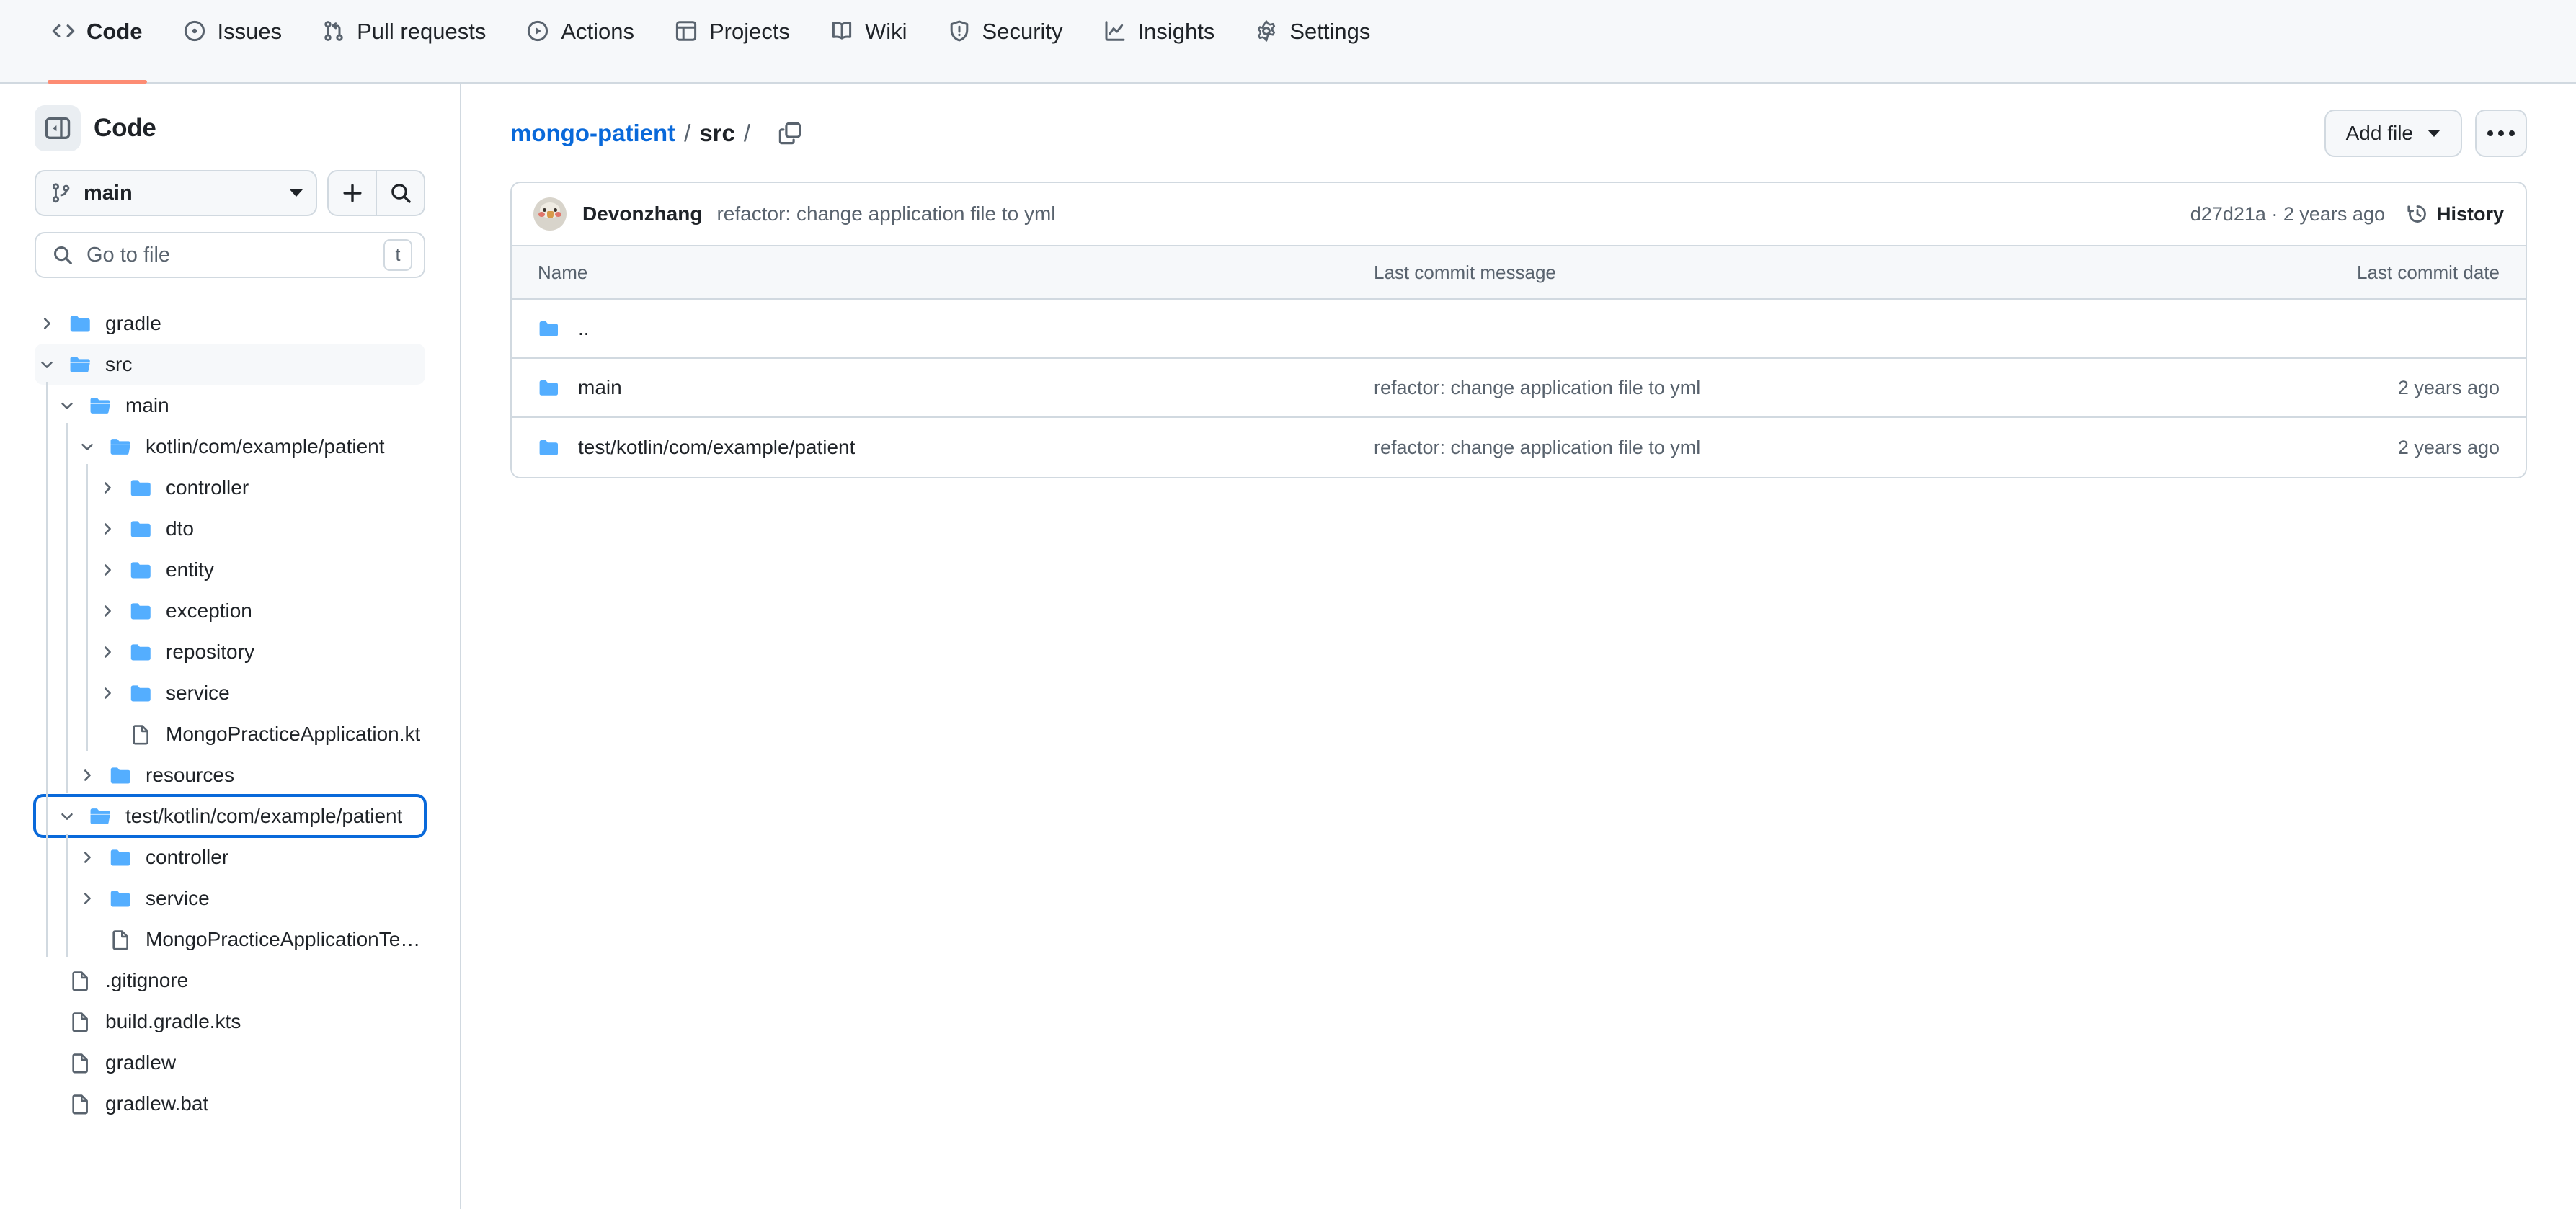 The width and height of the screenshot is (2576, 1209). I want to click on go-to-file-field: t, so click(230, 255).